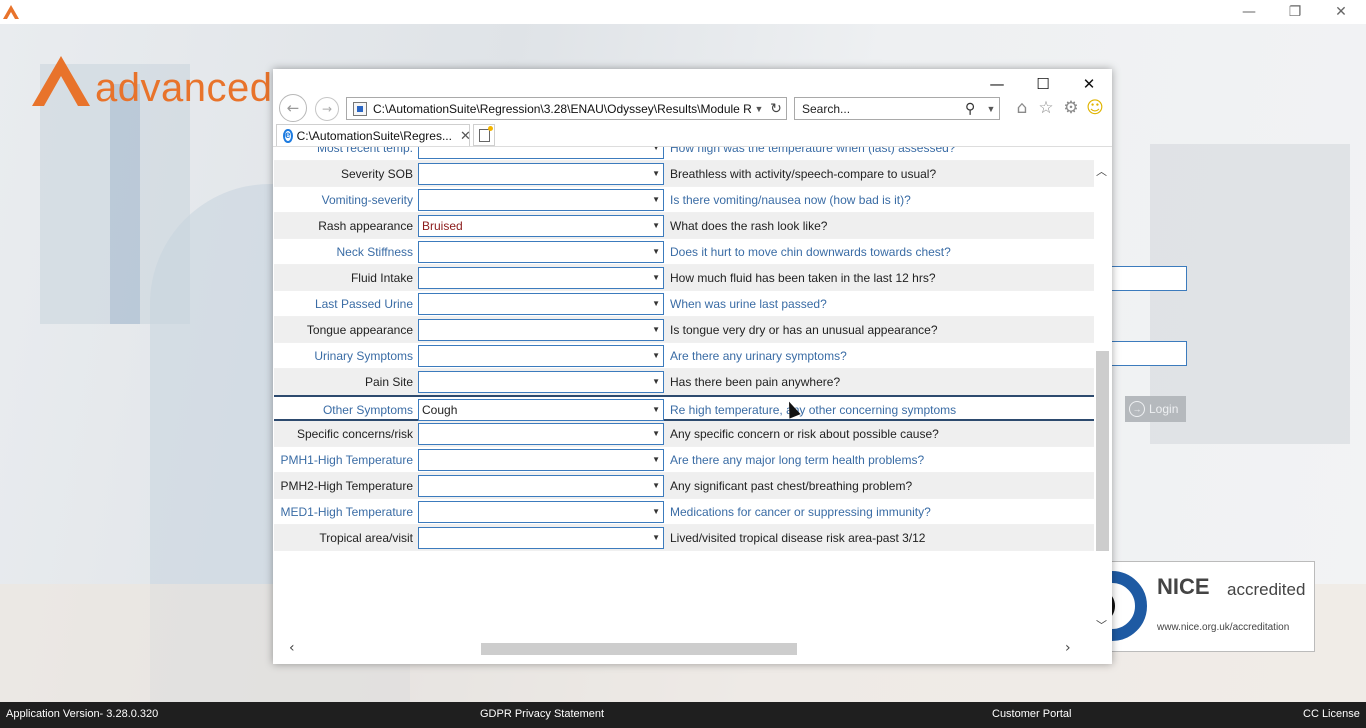 Image resolution: width=1366 pixels, height=728 pixels. Describe the element at coordinates (388, 382) in the screenshot. I see `field-label: Pain Site` at that location.